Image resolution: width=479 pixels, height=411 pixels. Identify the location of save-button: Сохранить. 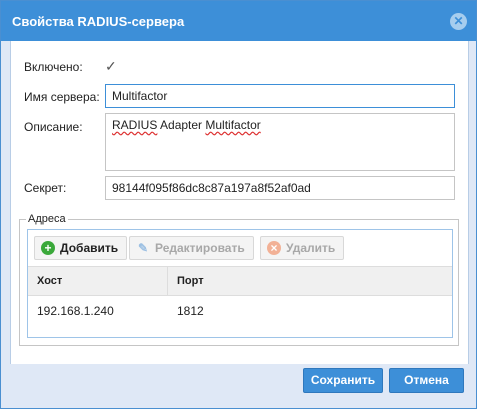
(343, 380).